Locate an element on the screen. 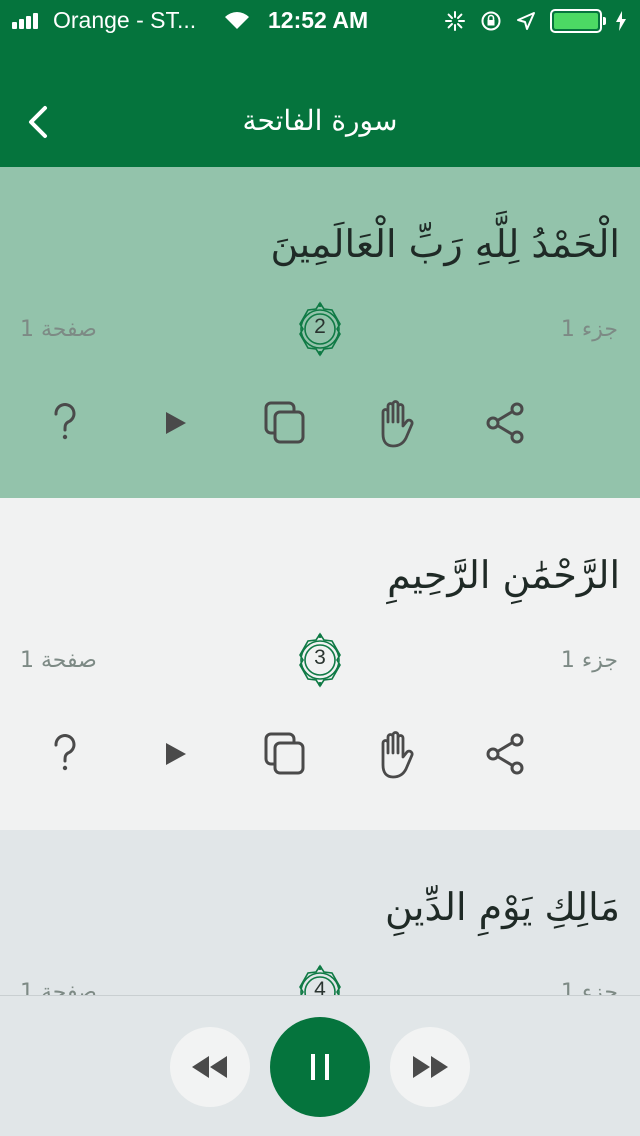  location-icon is located at coordinates (526, 21).